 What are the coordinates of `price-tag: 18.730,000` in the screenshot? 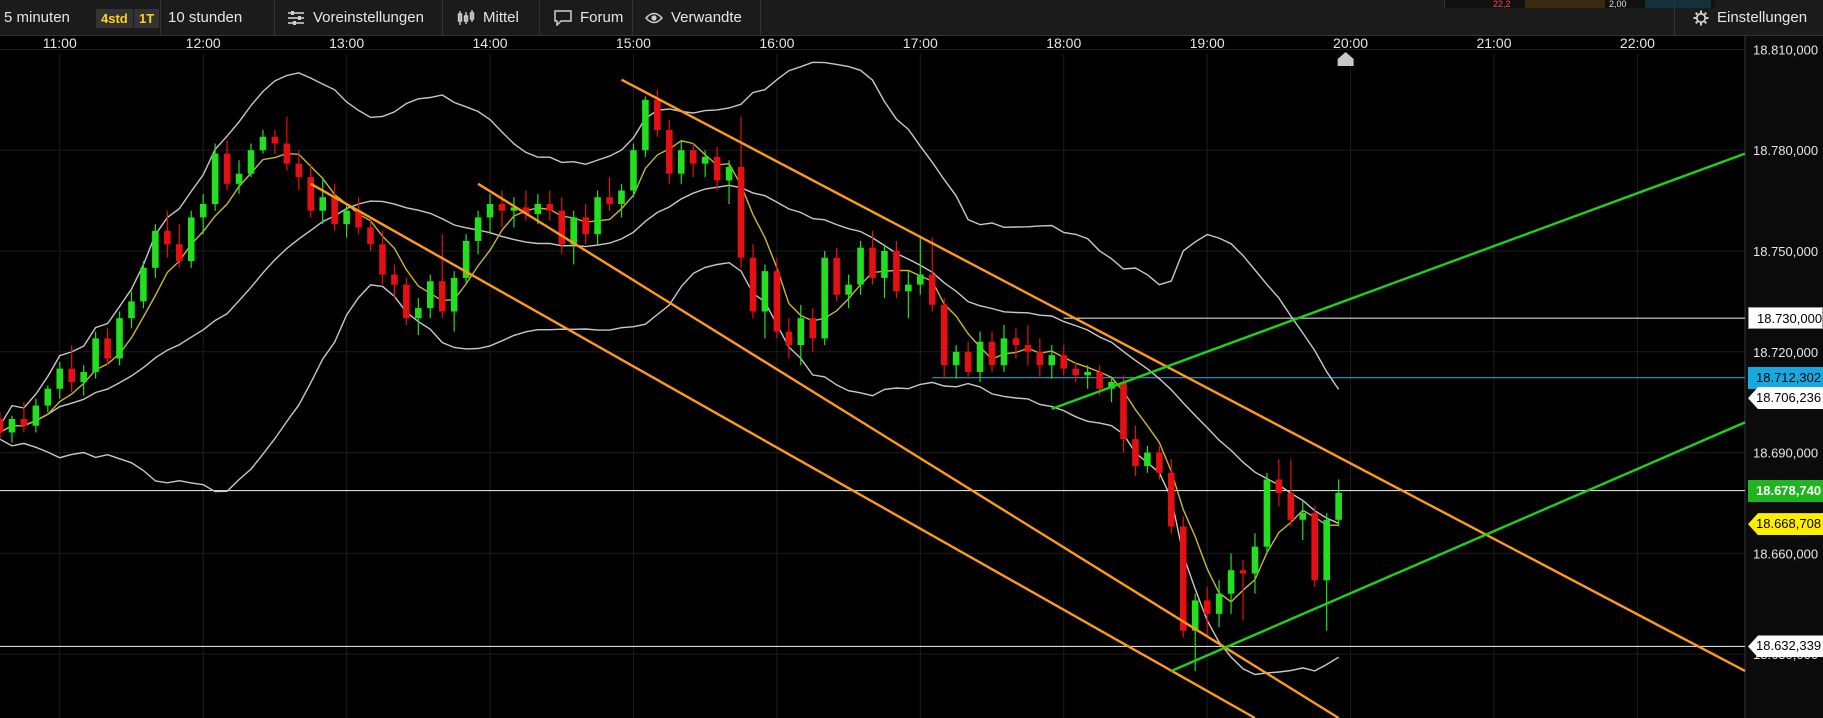 It's located at (1785, 318).